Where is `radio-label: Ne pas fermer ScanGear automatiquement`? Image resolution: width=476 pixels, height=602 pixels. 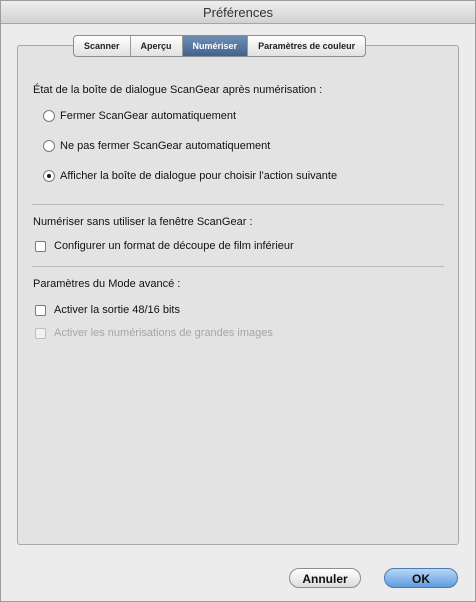 radio-label: Ne pas fermer ScanGear automatiquement is located at coordinates (165, 146).